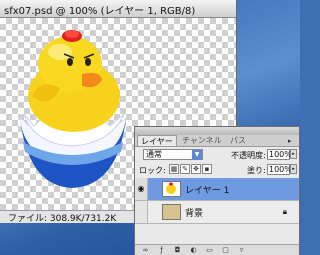 The height and width of the screenshot is (255, 320). Describe the element at coordinates (225, 250) in the screenshot. I see `new-layer-icon: ▢` at that location.